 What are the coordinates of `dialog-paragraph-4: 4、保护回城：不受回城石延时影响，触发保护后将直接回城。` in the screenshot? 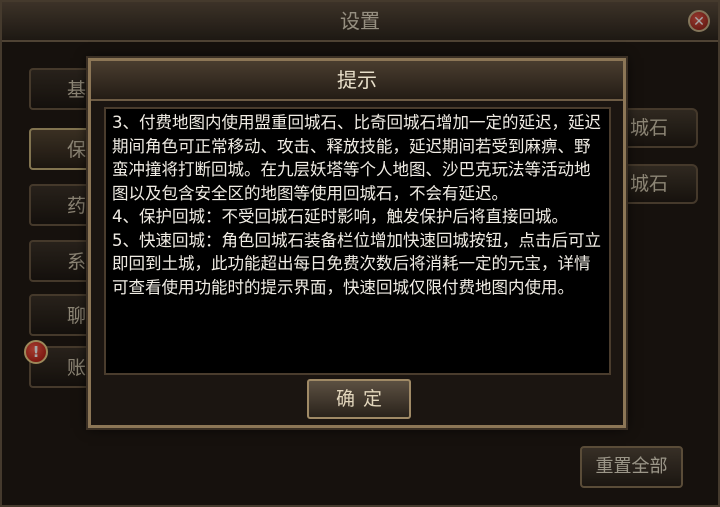 It's located at (340, 216).